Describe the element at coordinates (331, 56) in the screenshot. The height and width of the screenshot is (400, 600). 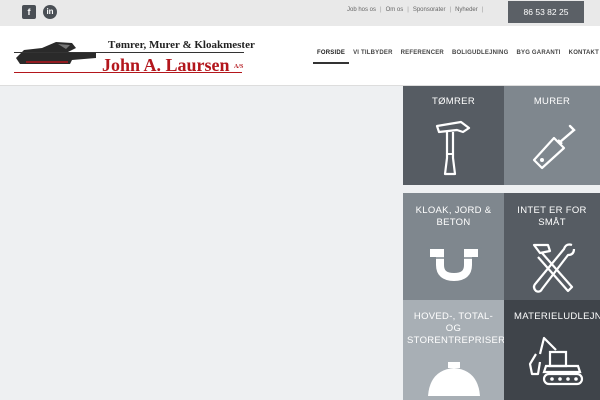
I see `nav-forside: FORSIDE` at that location.